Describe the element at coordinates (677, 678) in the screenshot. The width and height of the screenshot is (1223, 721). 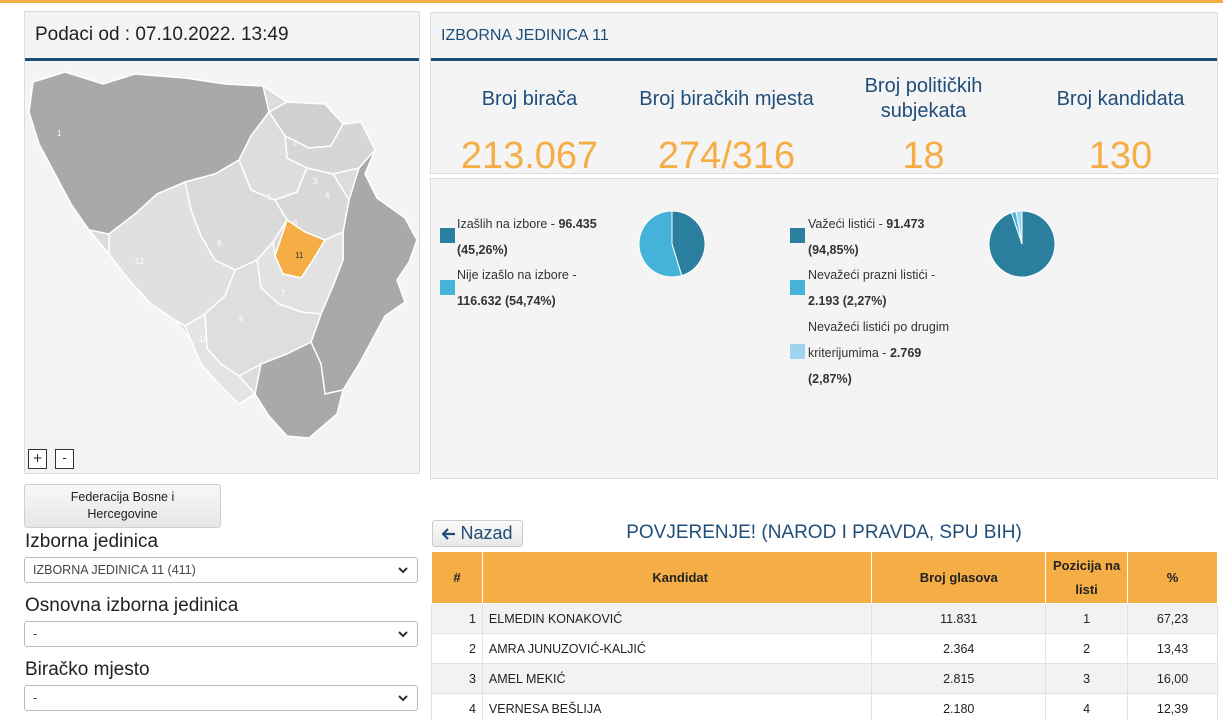
I see `cell-candidate: AMEL MEKIĆ` at that location.